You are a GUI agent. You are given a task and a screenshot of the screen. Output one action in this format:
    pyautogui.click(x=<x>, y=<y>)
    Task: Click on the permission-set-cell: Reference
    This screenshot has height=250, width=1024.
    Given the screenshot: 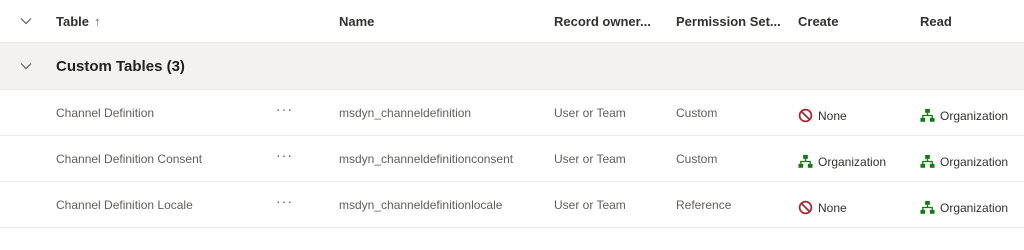 What is the action you would take?
    pyautogui.click(x=704, y=204)
    